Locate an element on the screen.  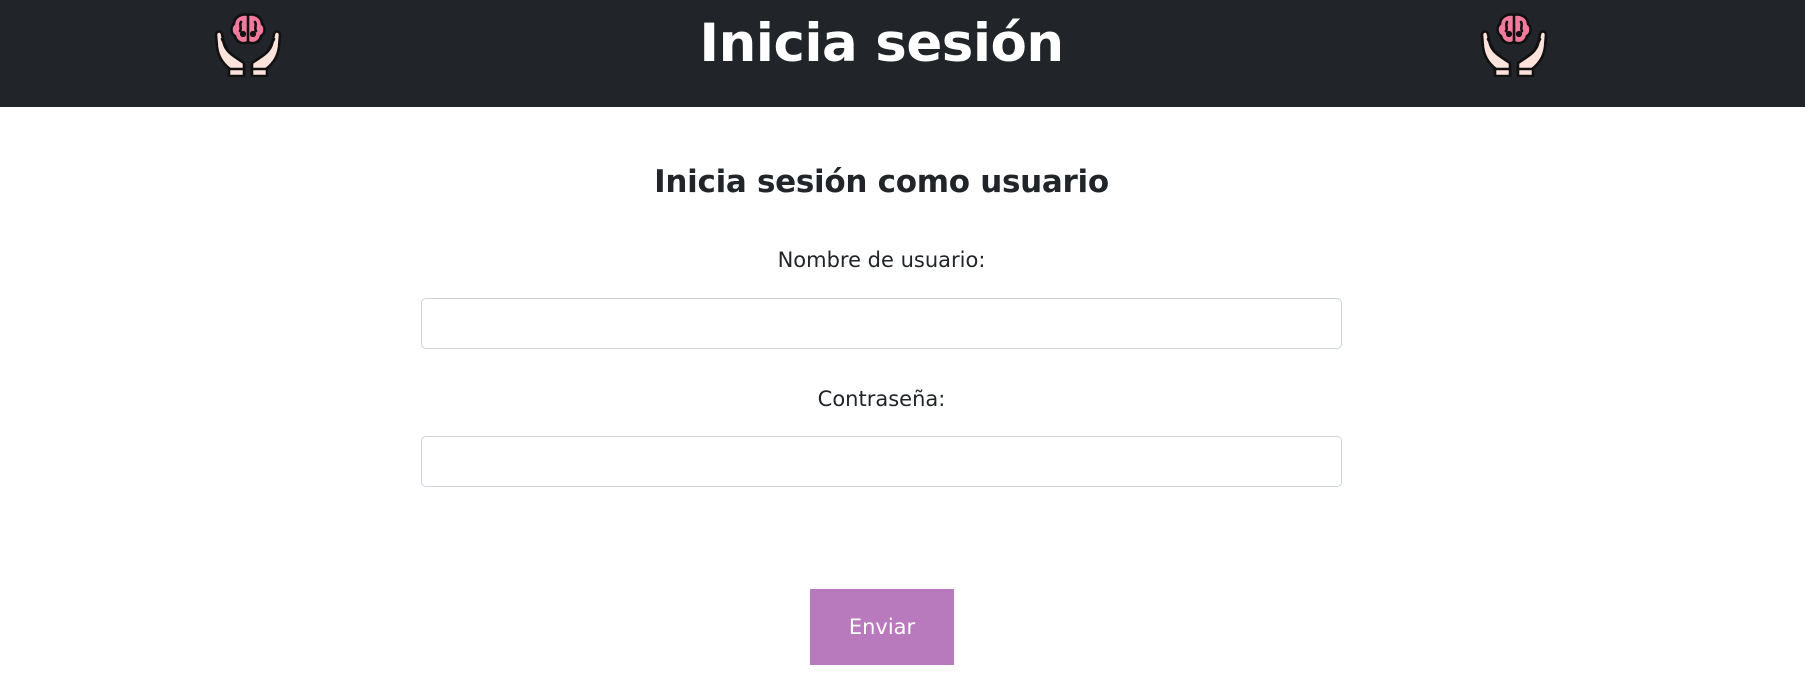
password-label: Contraseña: is located at coordinates (881, 399).